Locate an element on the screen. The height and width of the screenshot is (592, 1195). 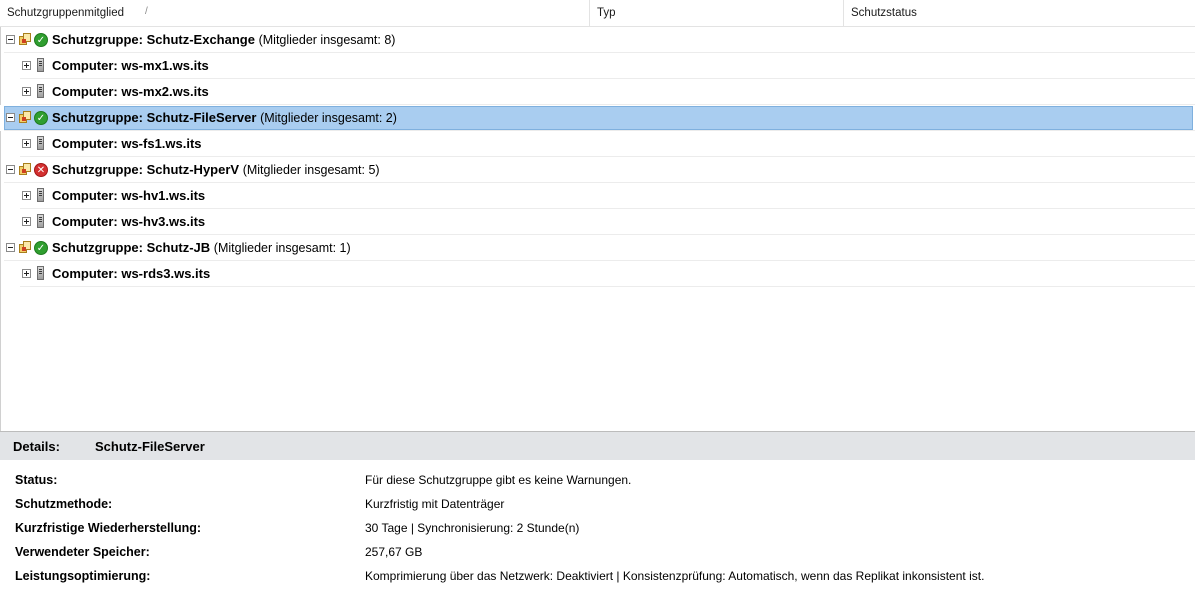
member-label: Computer: ws-hv1.ws.its is located at coordinates (129, 195).